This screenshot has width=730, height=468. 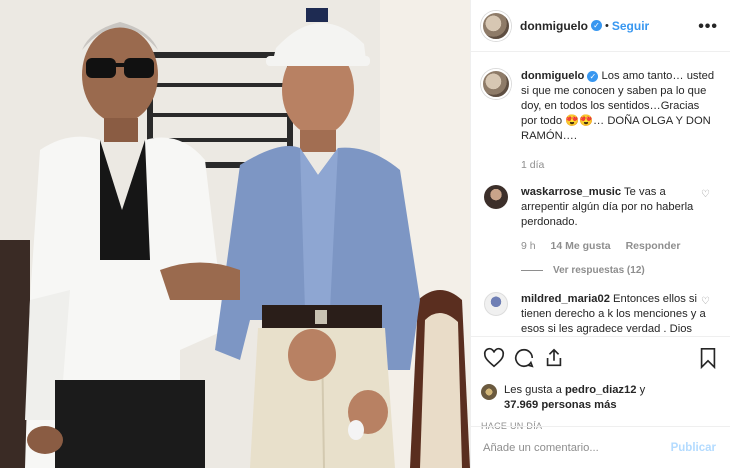 I want to click on bookmark-icon, so click(x=708, y=358).